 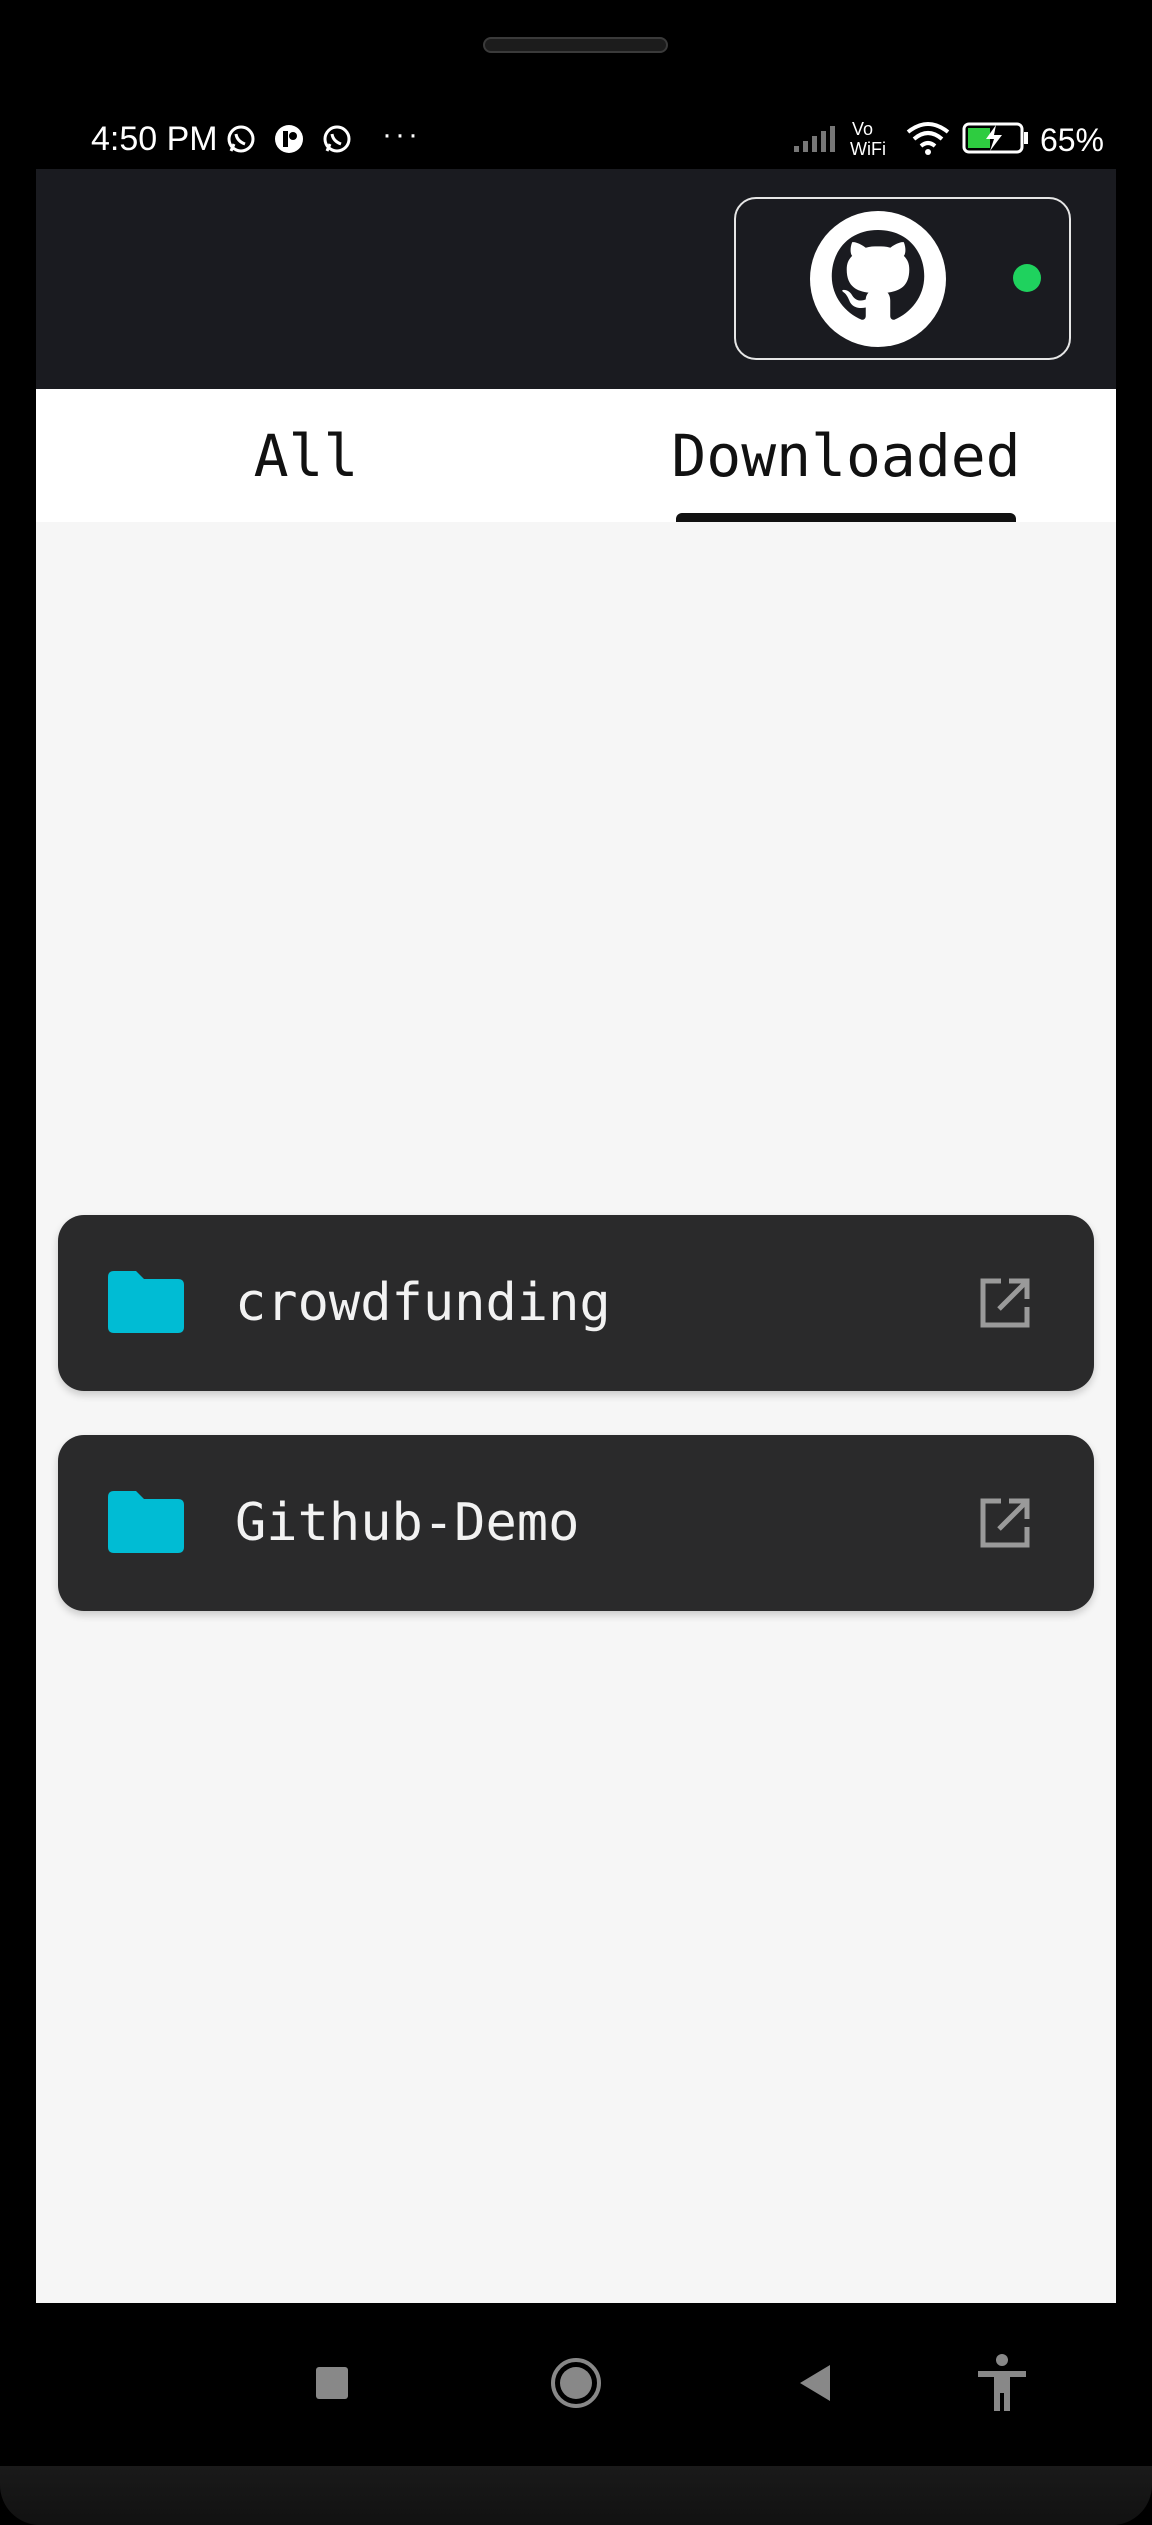 I want to click on github-icon, so click(x=878, y=279).